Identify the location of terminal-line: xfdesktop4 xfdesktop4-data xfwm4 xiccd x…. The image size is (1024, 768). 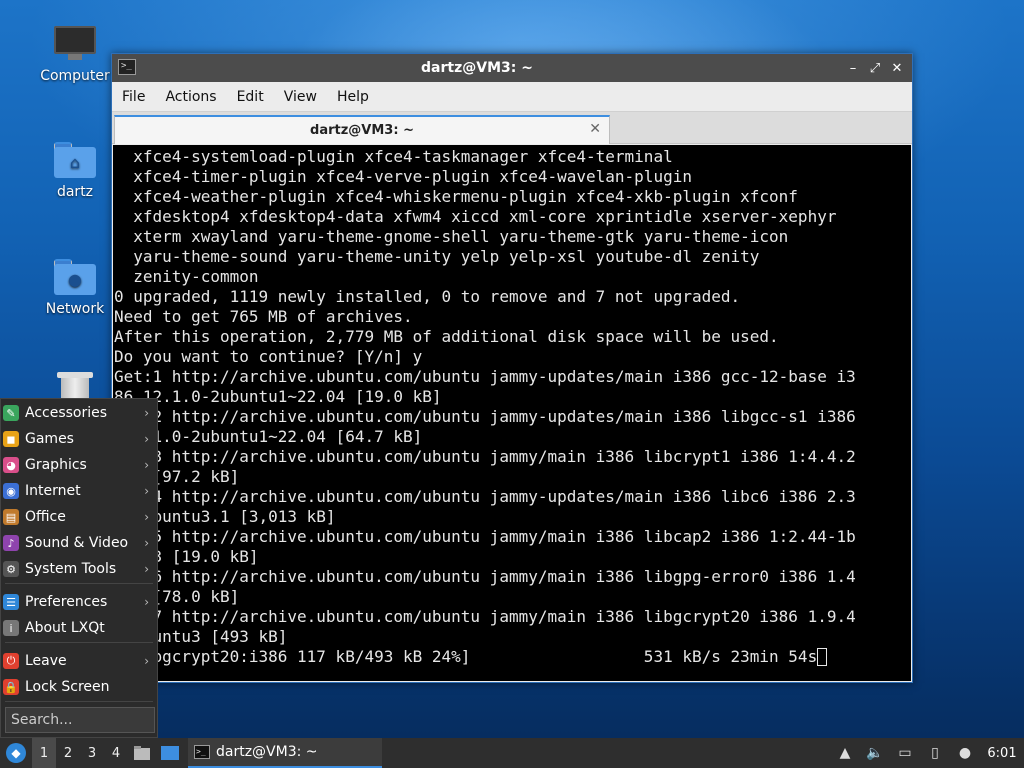
(475, 216).